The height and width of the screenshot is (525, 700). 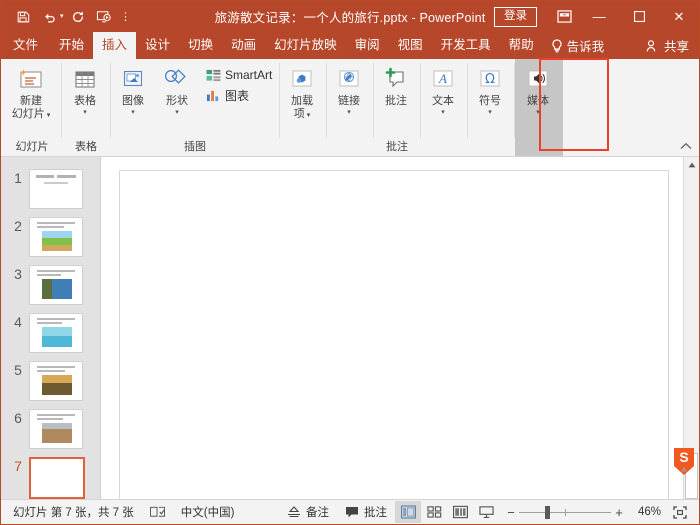 I want to click on text-dropdown-icon: ▾, so click(x=443, y=113).